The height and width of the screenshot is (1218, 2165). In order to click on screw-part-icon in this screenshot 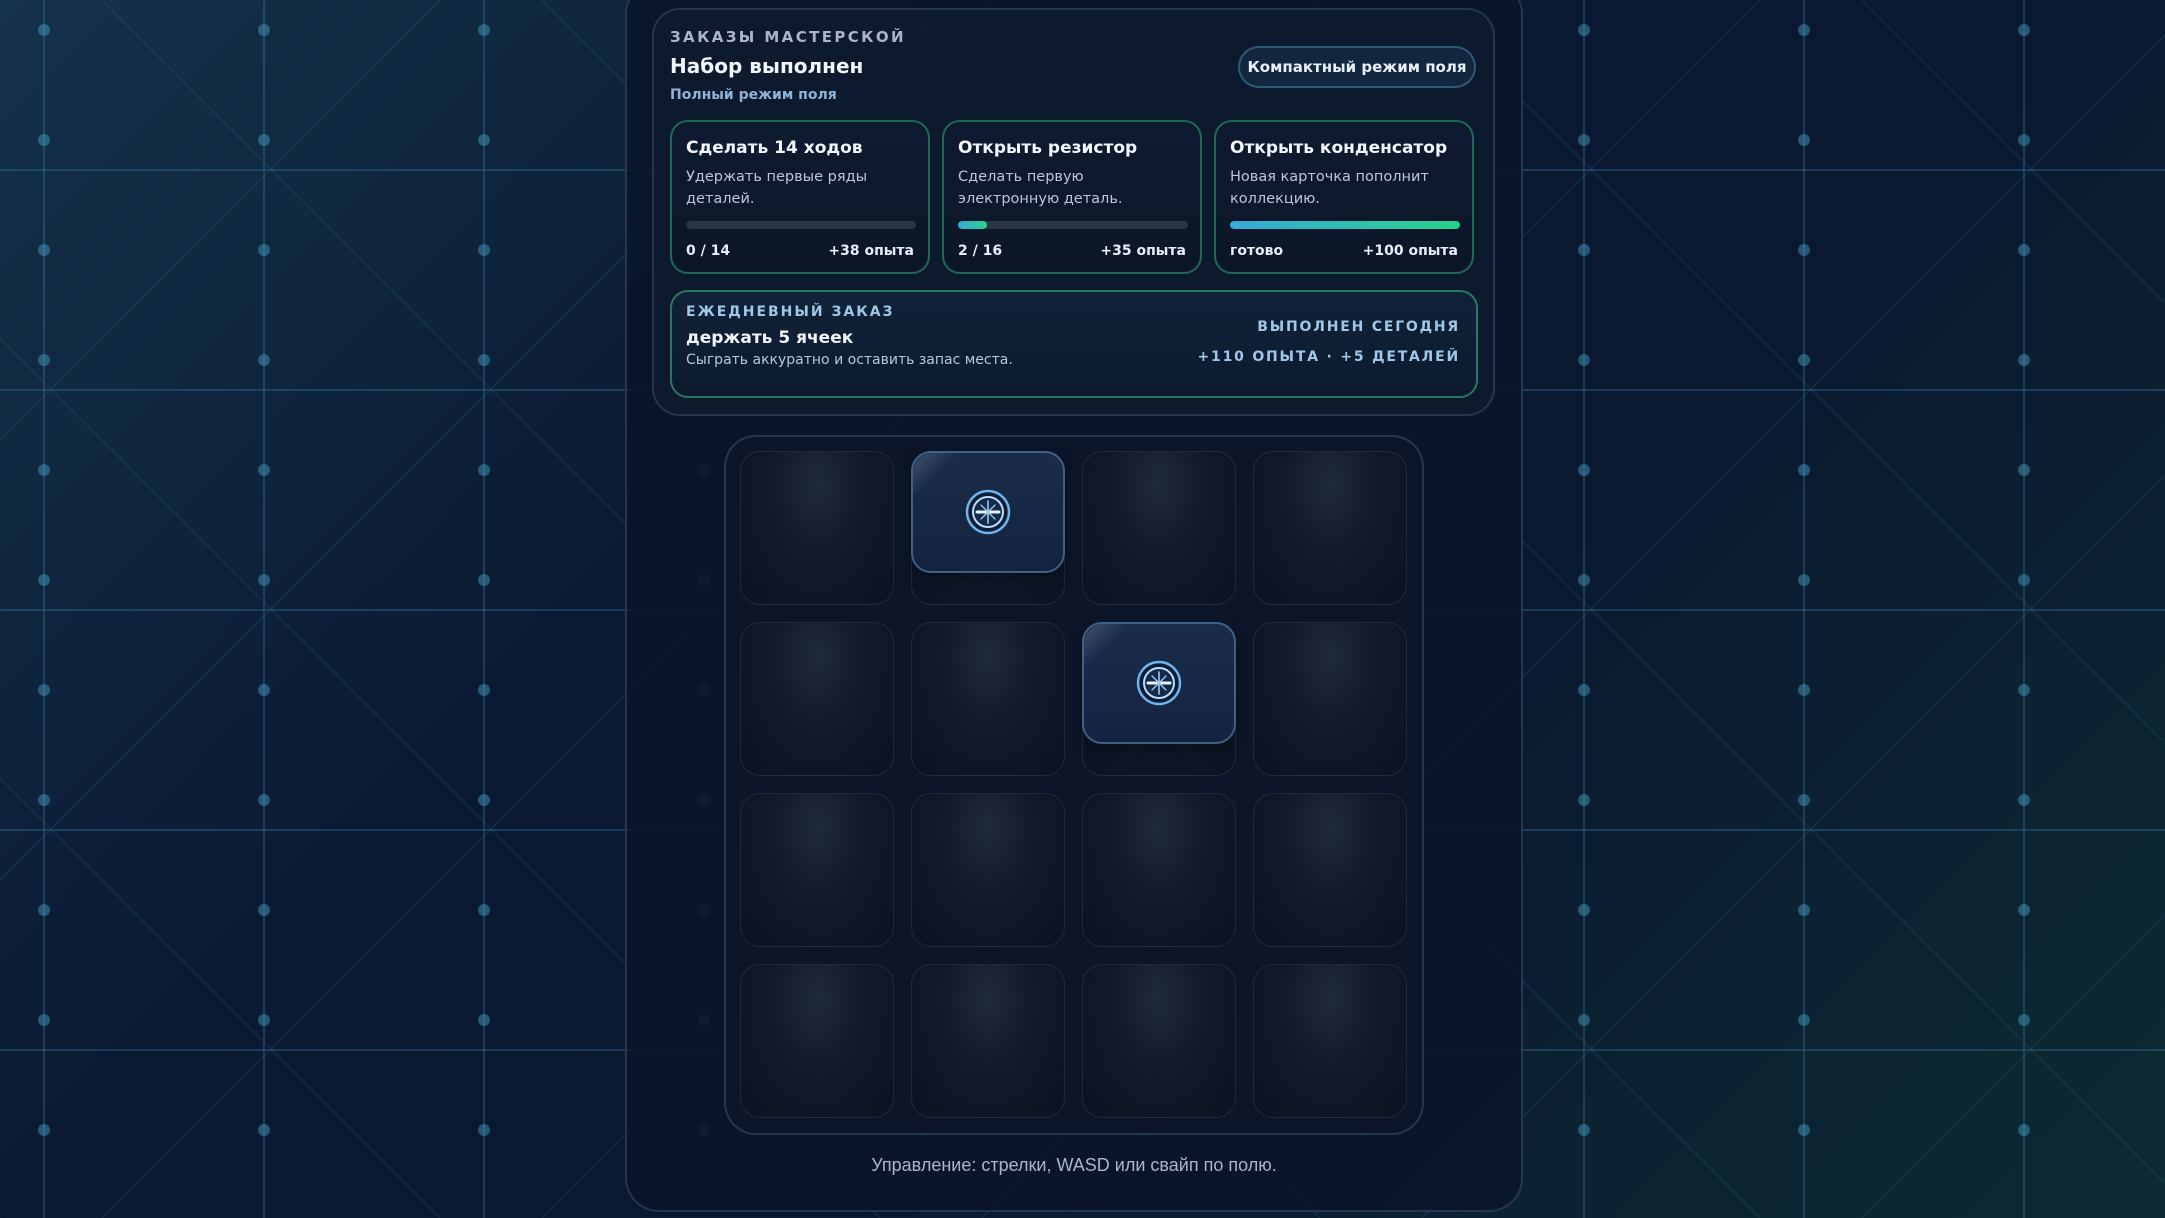, I will do `click(988, 512)`.